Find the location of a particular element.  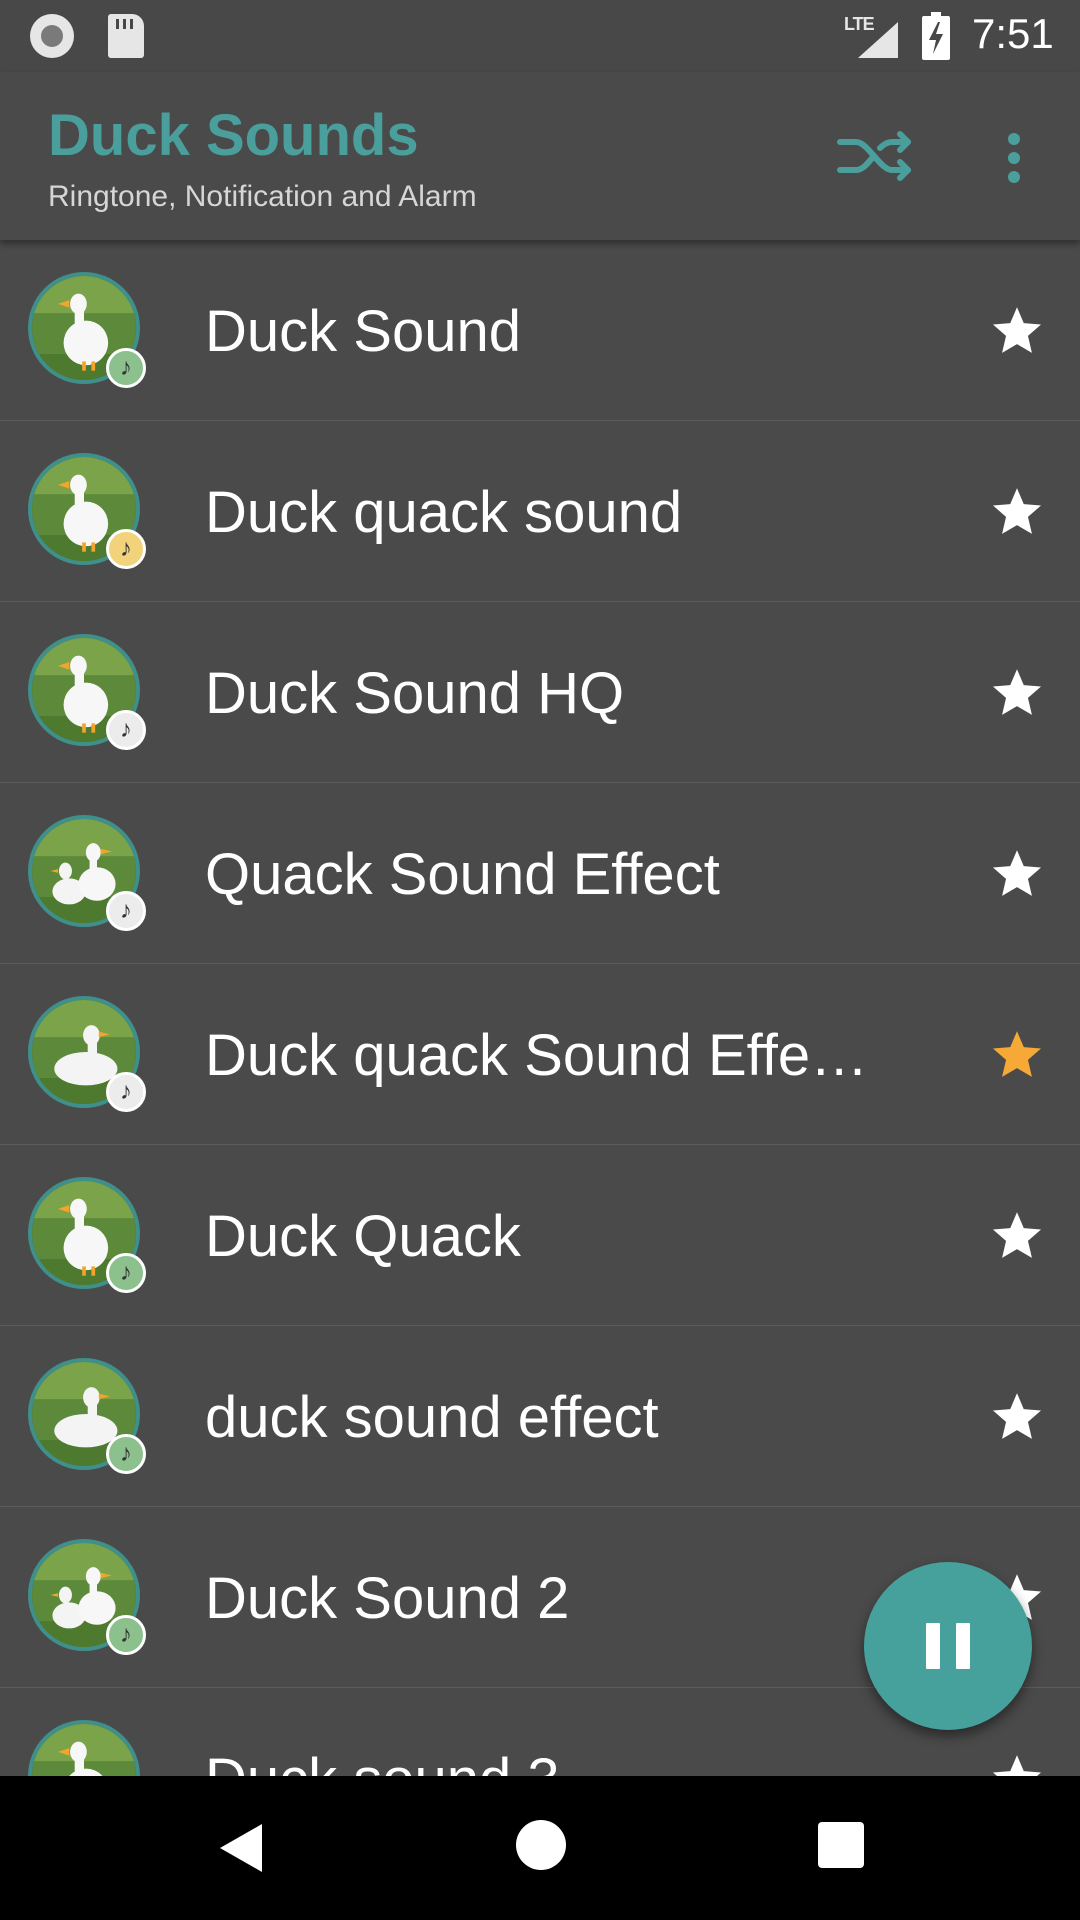

back-icon is located at coordinates (244, 1848).